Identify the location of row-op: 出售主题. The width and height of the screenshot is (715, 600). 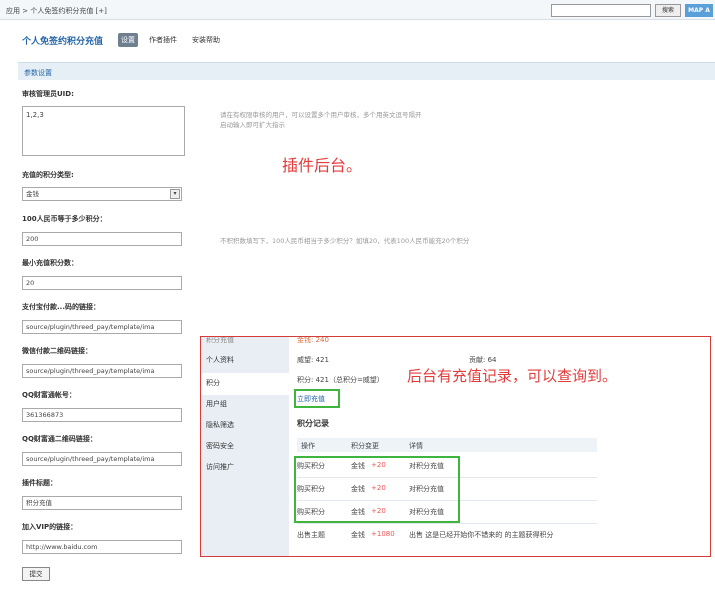
(311, 535).